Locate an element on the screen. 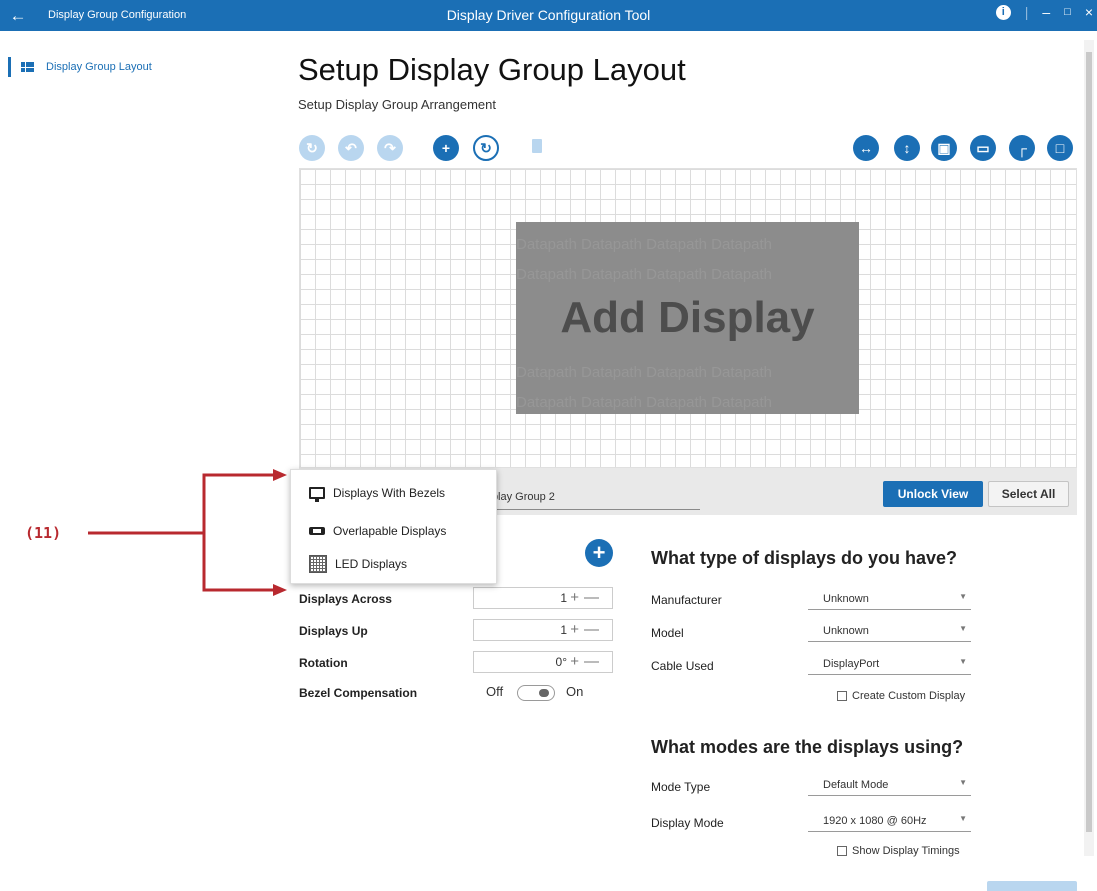  callout-line-bottom is located at coordinates (239, 562).